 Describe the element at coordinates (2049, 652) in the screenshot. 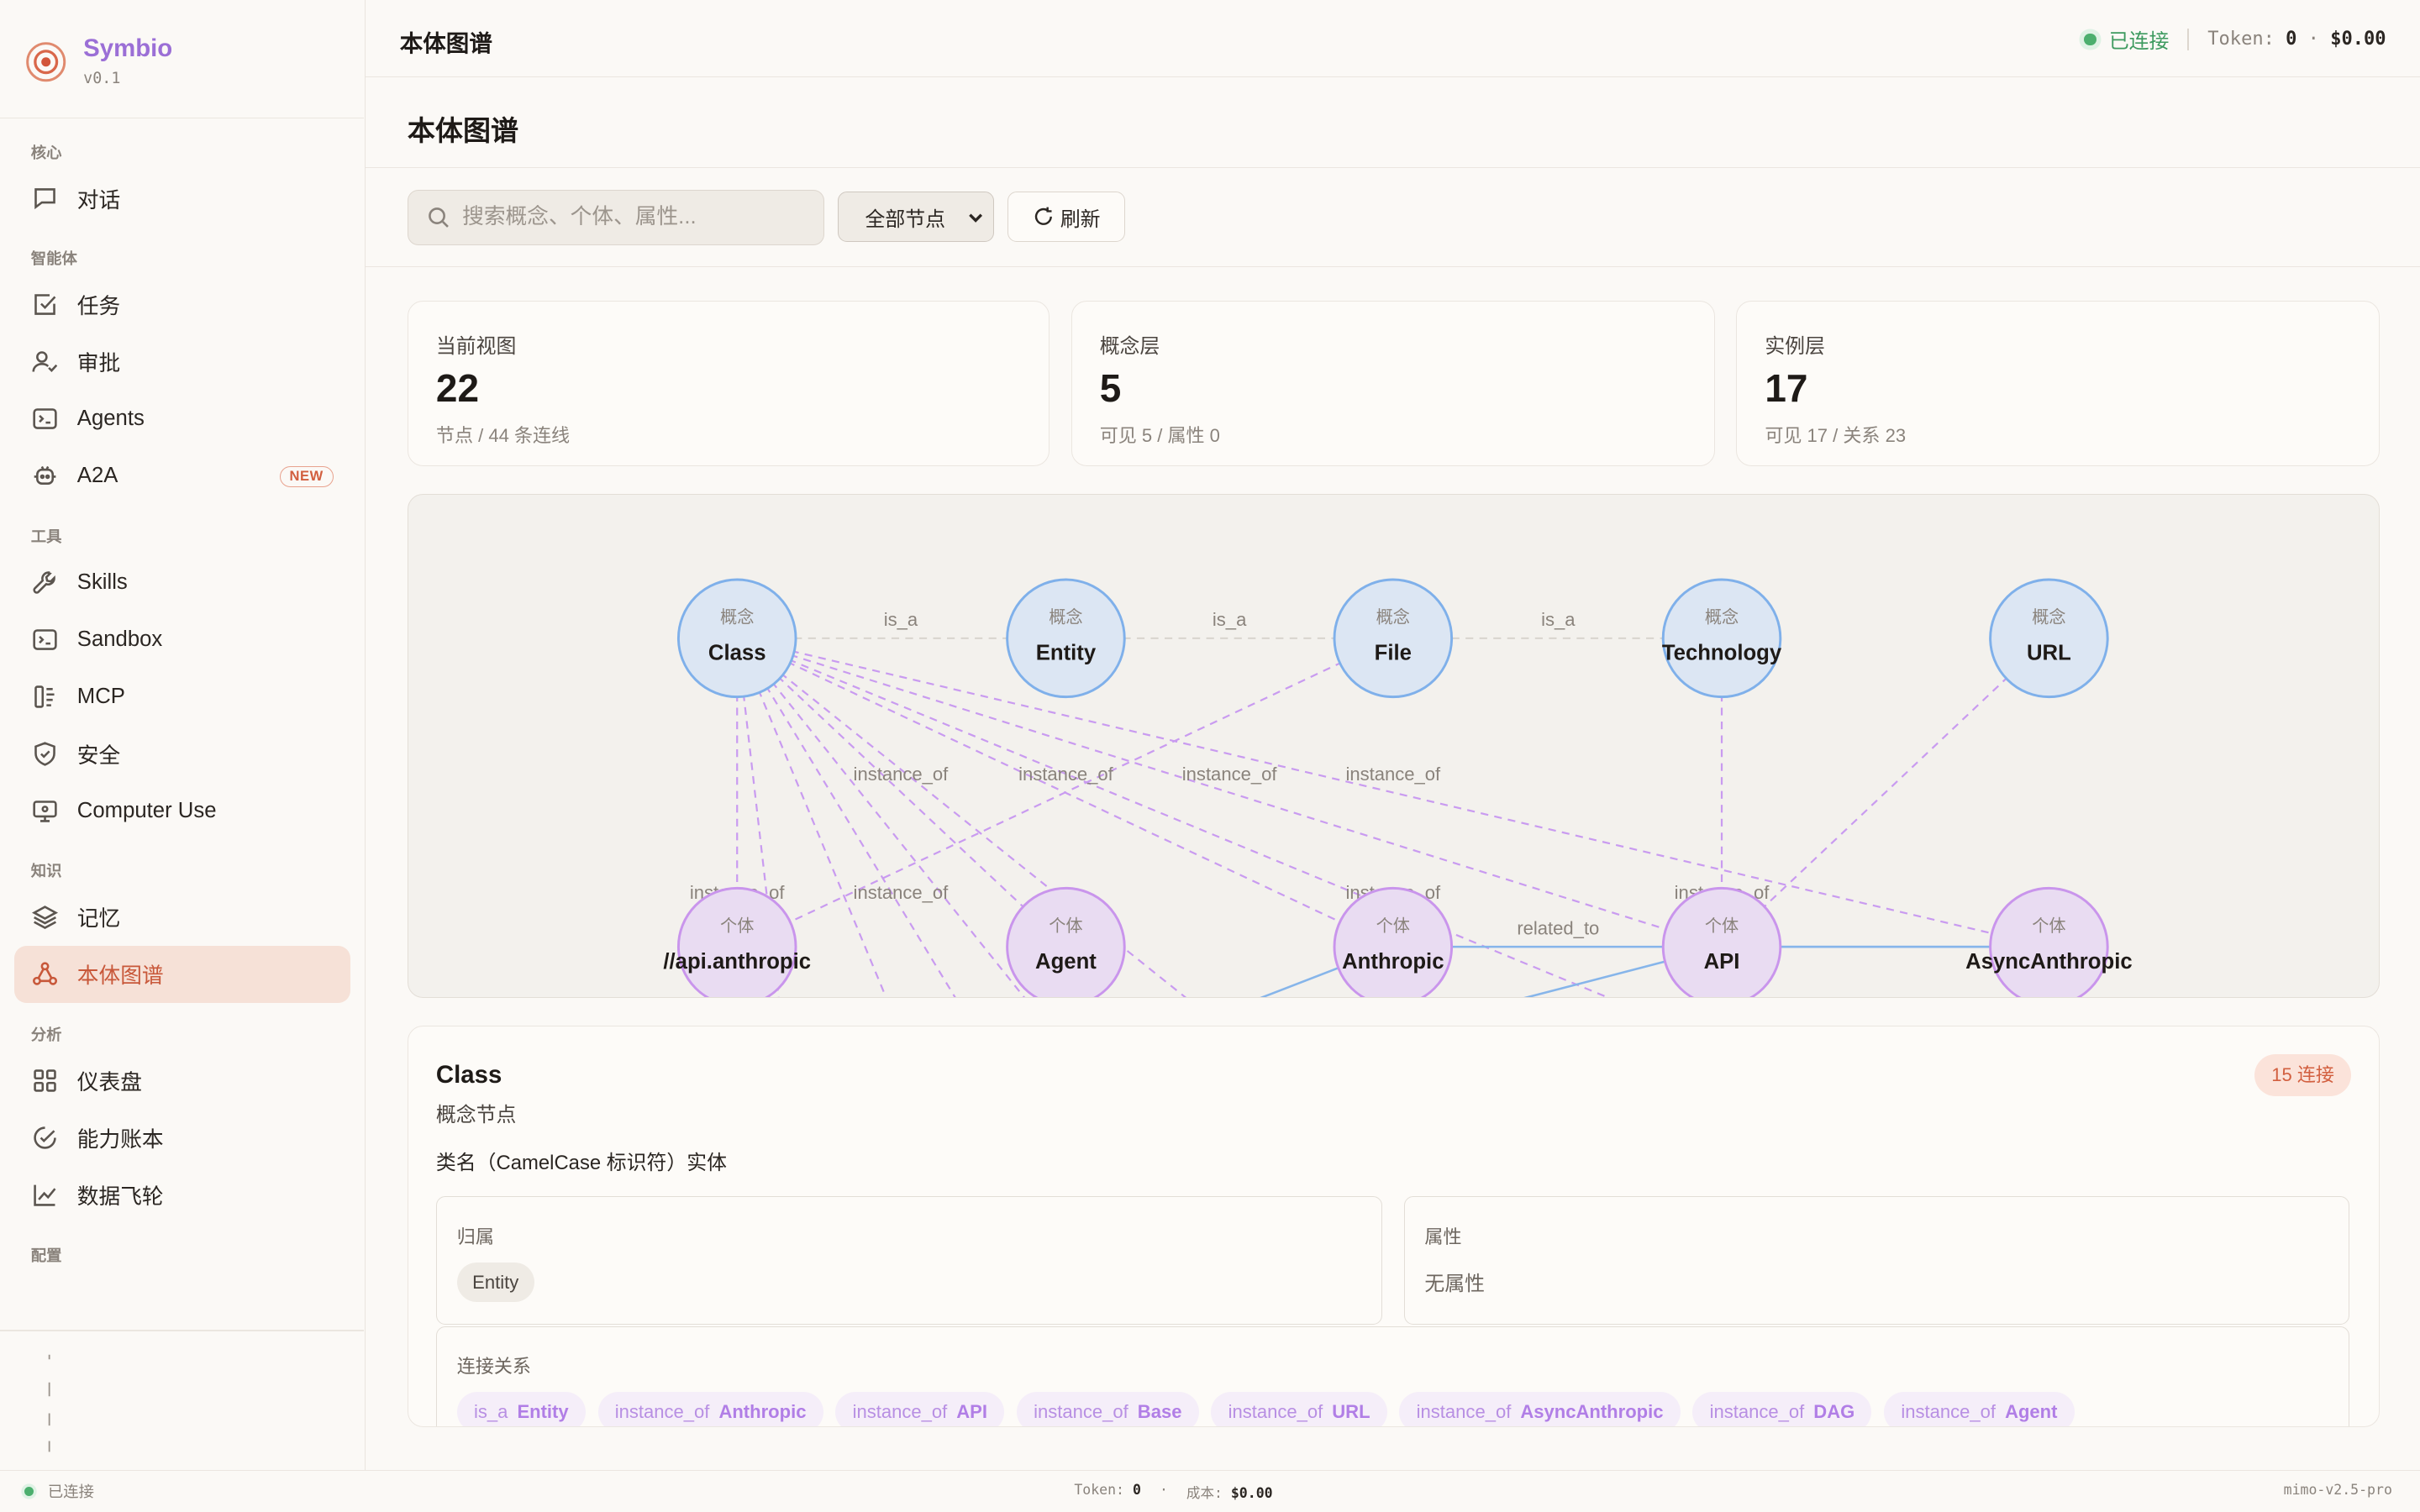

I see `node-label: URL` at that location.